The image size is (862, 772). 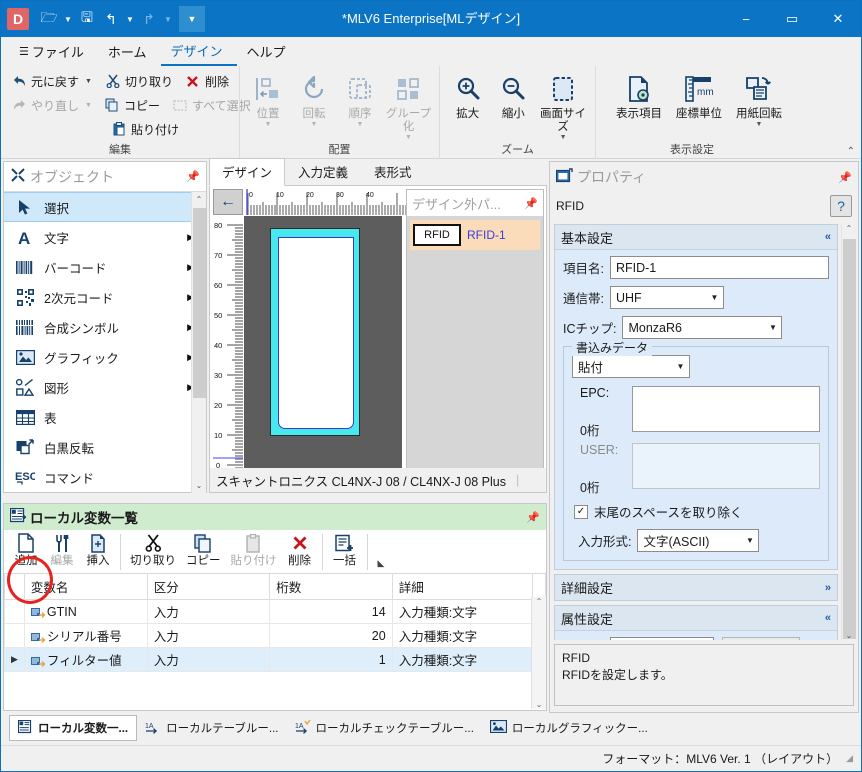 I want to click on write-select: 書込む ▼, so click(x=661, y=638).